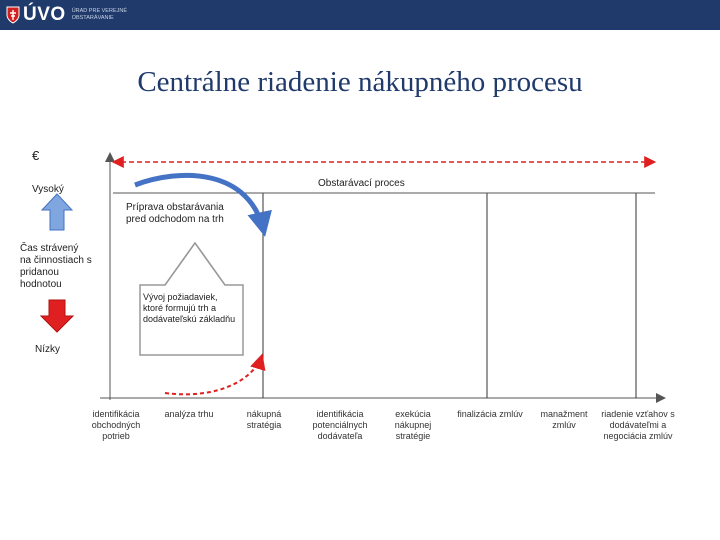 The width and height of the screenshot is (720, 540). I want to click on step-label: manažment zmlúv, so click(564, 419).